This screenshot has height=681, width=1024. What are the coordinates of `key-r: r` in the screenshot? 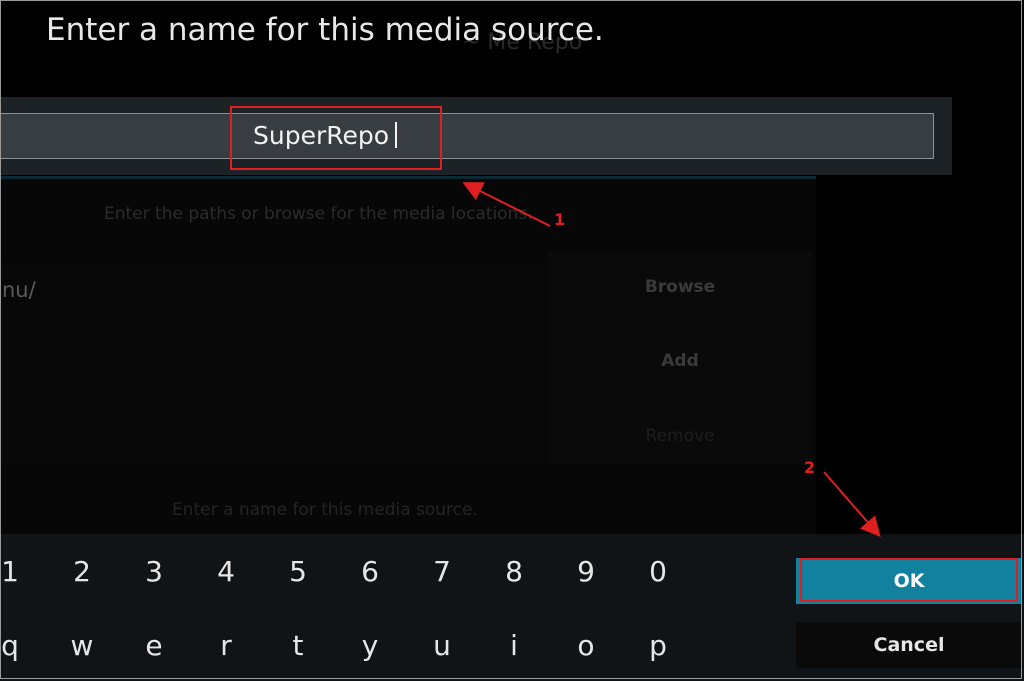 It's located at (226, 646).